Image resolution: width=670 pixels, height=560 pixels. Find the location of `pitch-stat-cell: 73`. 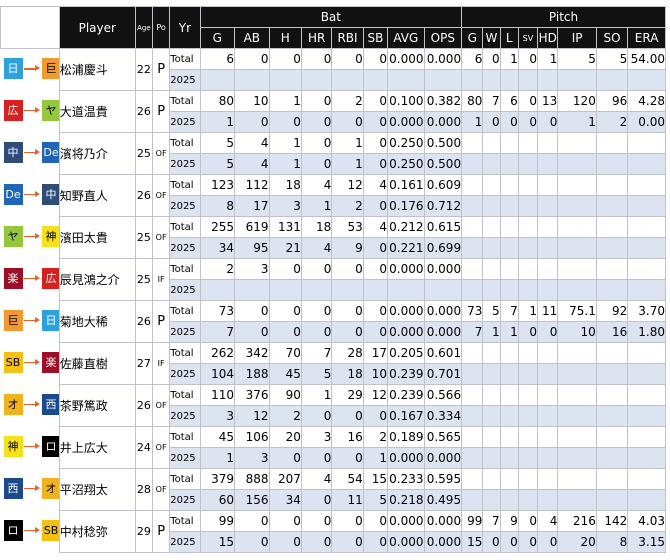

pitch-stat-cell: 73 is located at coordinates (472, 311).